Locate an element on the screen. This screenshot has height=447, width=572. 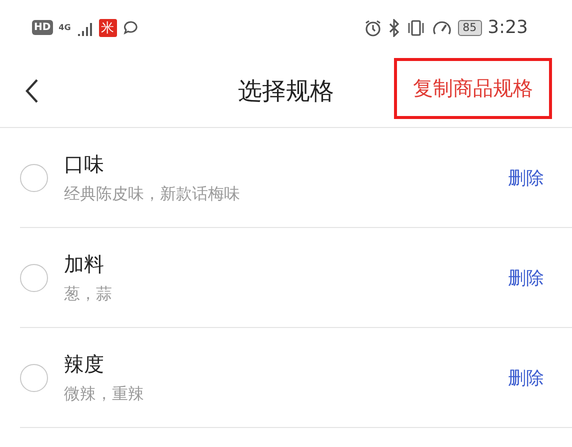
clock-time: 3:23 is located at coordinates (508, 27).